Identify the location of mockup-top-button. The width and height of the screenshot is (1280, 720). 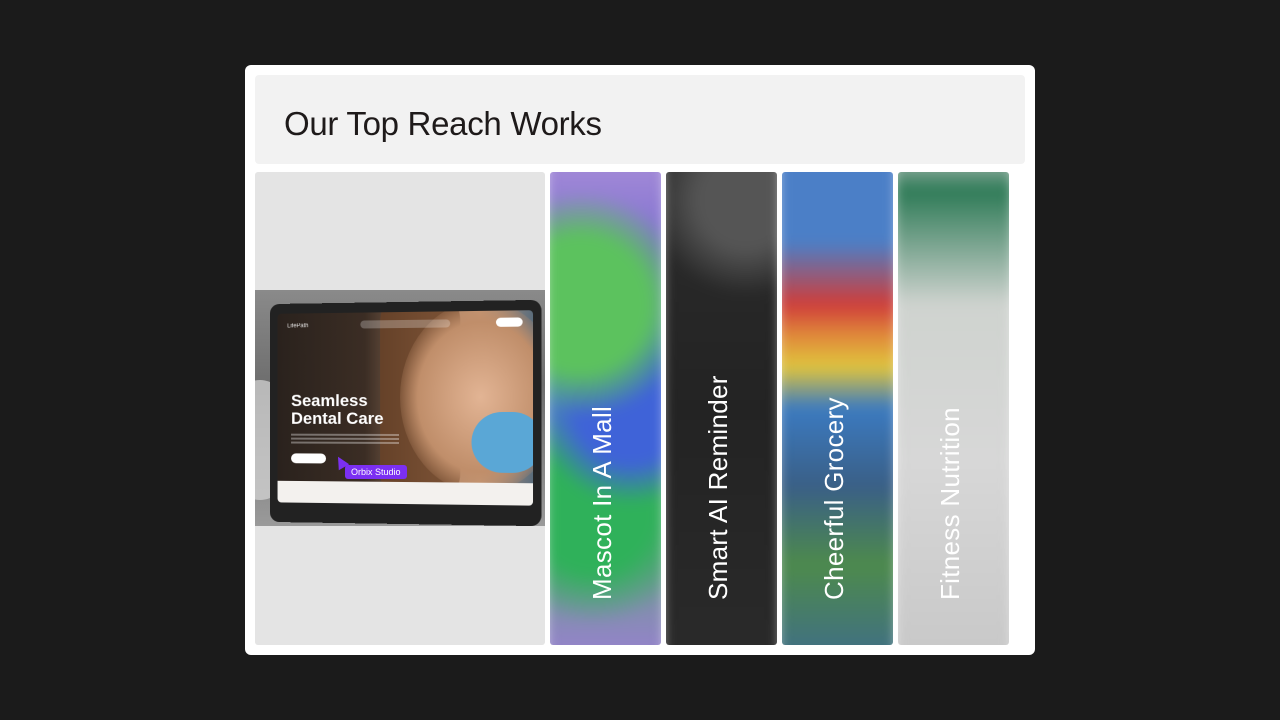
(509, 322).